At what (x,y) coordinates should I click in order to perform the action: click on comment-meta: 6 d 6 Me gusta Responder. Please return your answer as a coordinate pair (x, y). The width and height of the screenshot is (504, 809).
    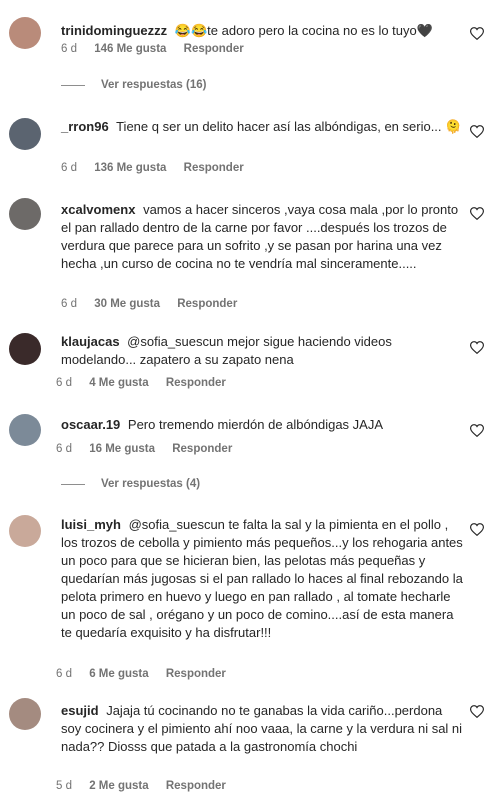
    Looking at the image, I should click on (148, 674).